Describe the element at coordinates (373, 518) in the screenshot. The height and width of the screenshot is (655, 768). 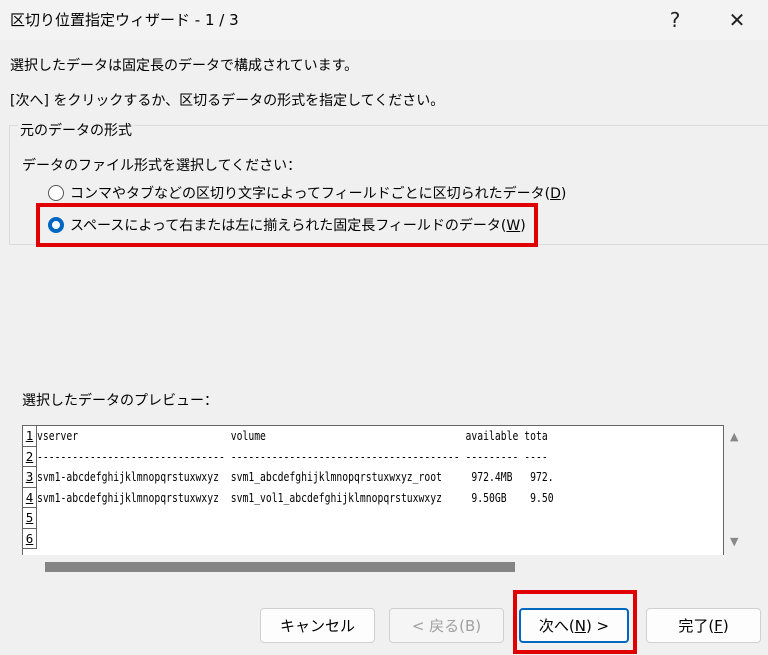
I see `preview-row: 5` at that location.